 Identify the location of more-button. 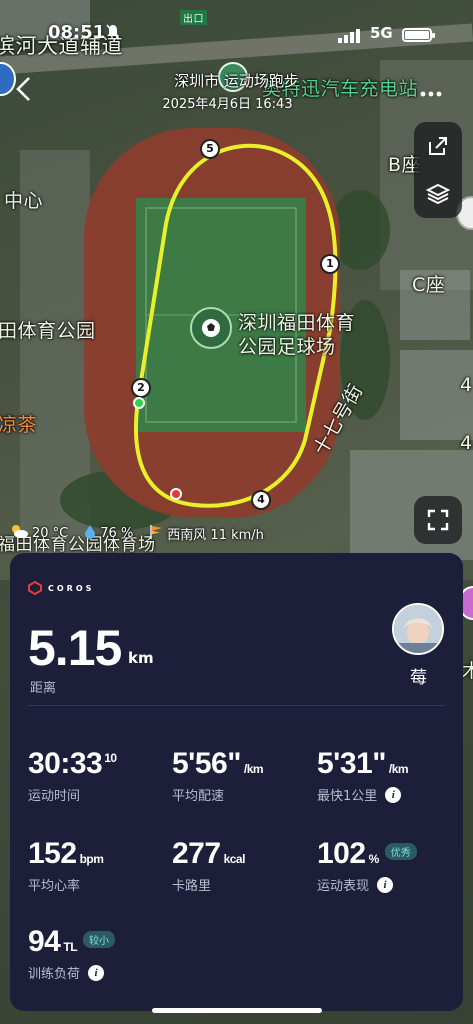
(431, 90).